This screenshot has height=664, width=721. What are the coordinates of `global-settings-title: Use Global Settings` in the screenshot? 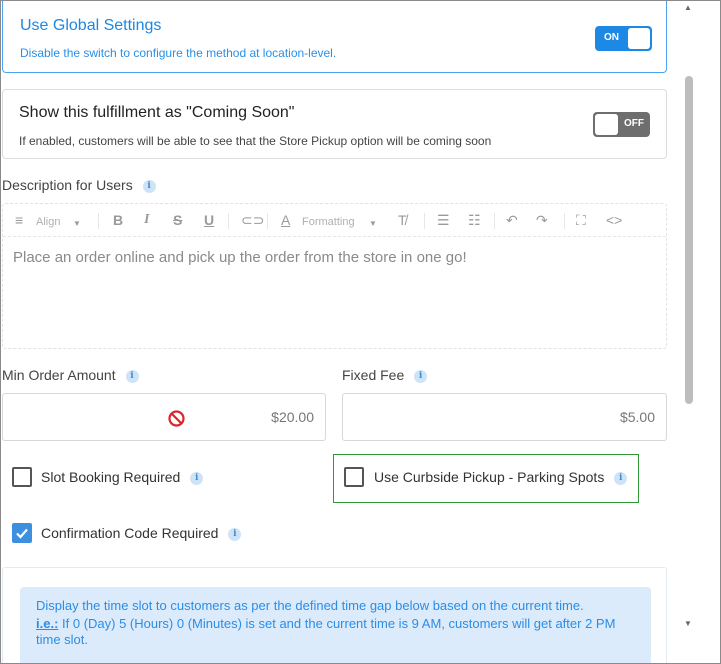 It's located at (91, 25).